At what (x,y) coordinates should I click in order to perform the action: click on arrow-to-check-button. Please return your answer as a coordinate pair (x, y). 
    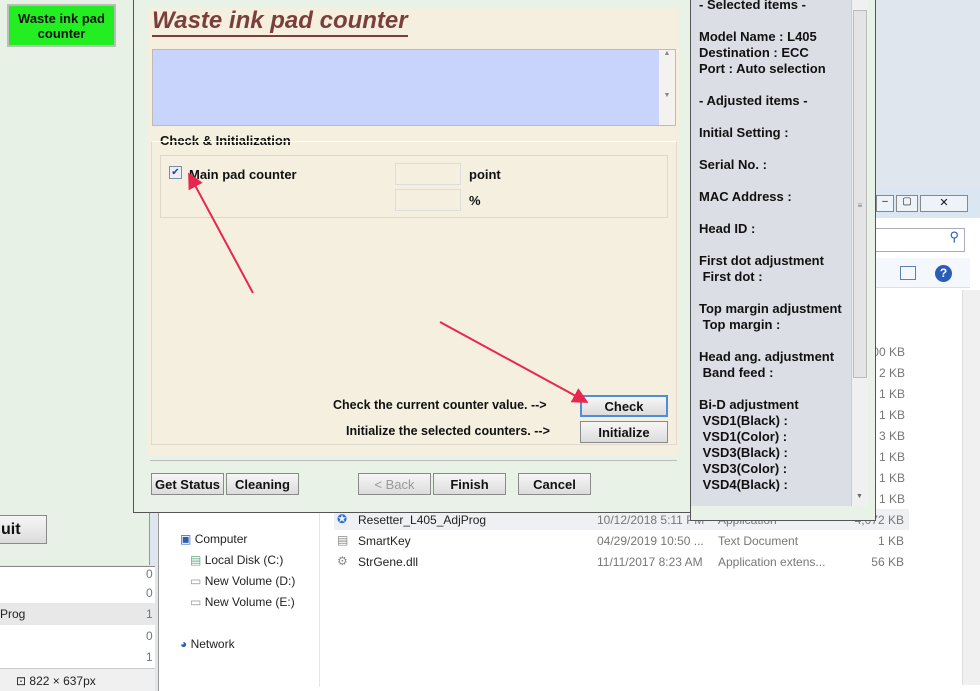
    Looking at the image, I should click on (514, 362).